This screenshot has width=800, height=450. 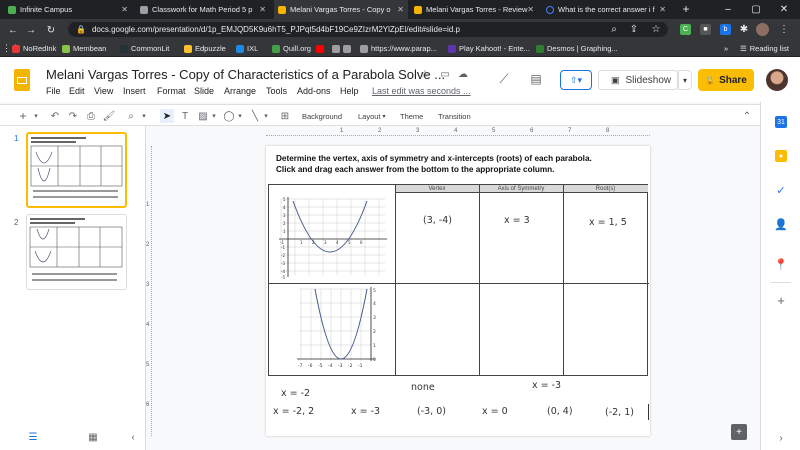 I want to click on move-folder-icon: ▭, so click(x=445, y=74).